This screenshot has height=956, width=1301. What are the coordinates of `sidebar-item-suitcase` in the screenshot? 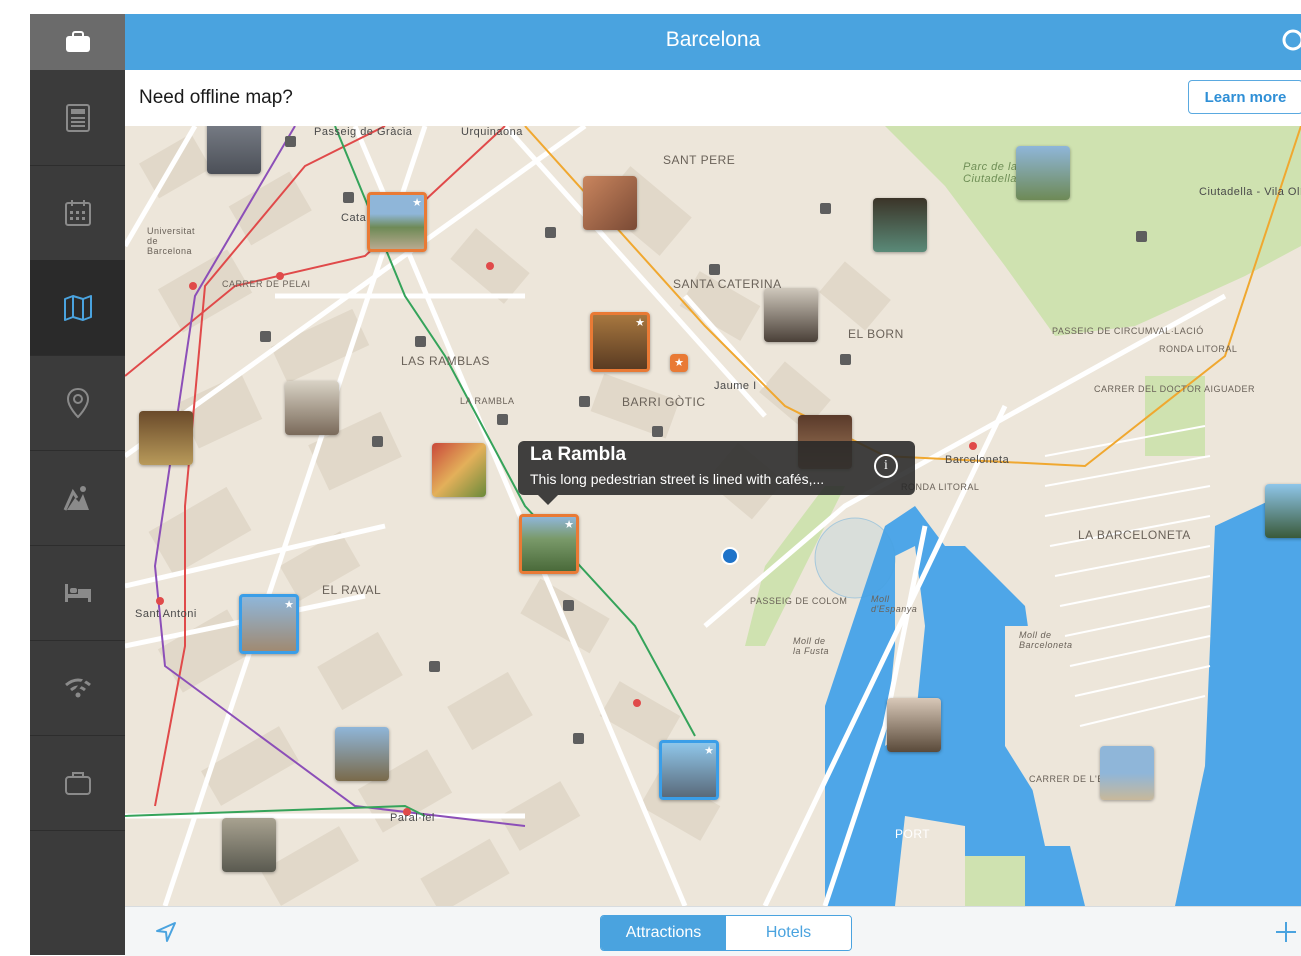 It's located at (77, 42).